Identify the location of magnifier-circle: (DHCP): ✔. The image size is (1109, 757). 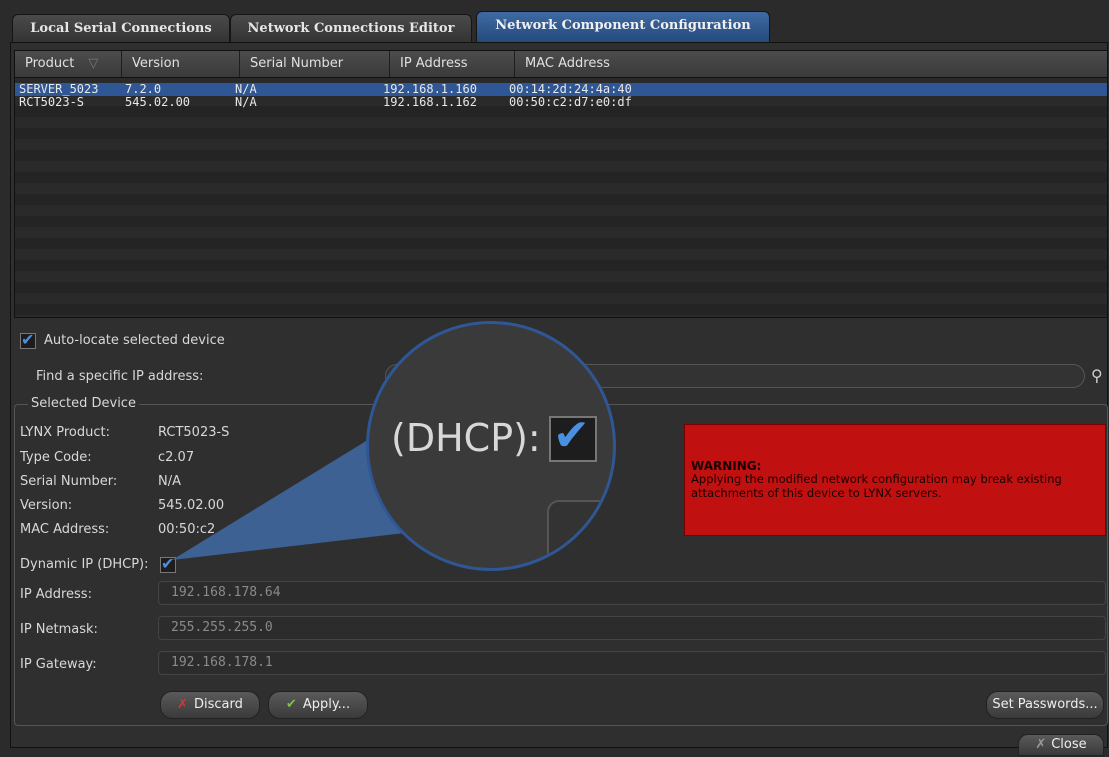
(491, 446).